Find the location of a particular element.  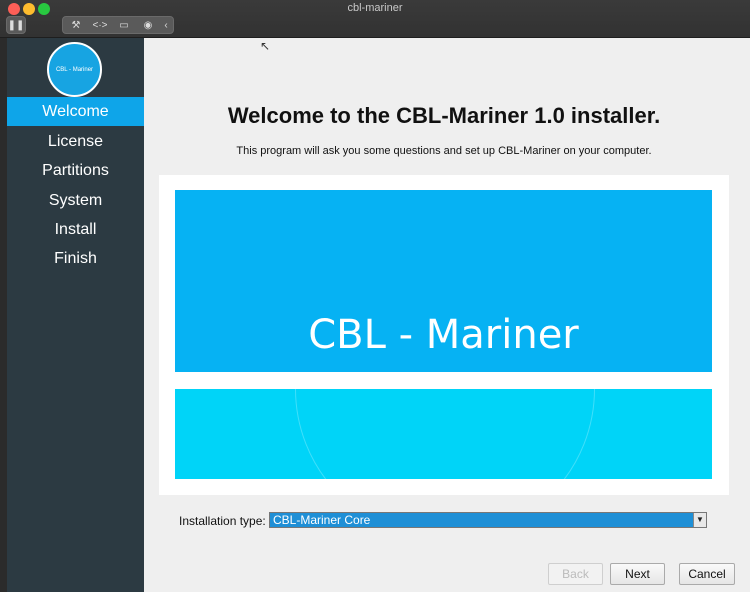

vm-toolbar-group: ⚒ <·> ▭ ◉ ‹ is located at coordinates (118, 25).